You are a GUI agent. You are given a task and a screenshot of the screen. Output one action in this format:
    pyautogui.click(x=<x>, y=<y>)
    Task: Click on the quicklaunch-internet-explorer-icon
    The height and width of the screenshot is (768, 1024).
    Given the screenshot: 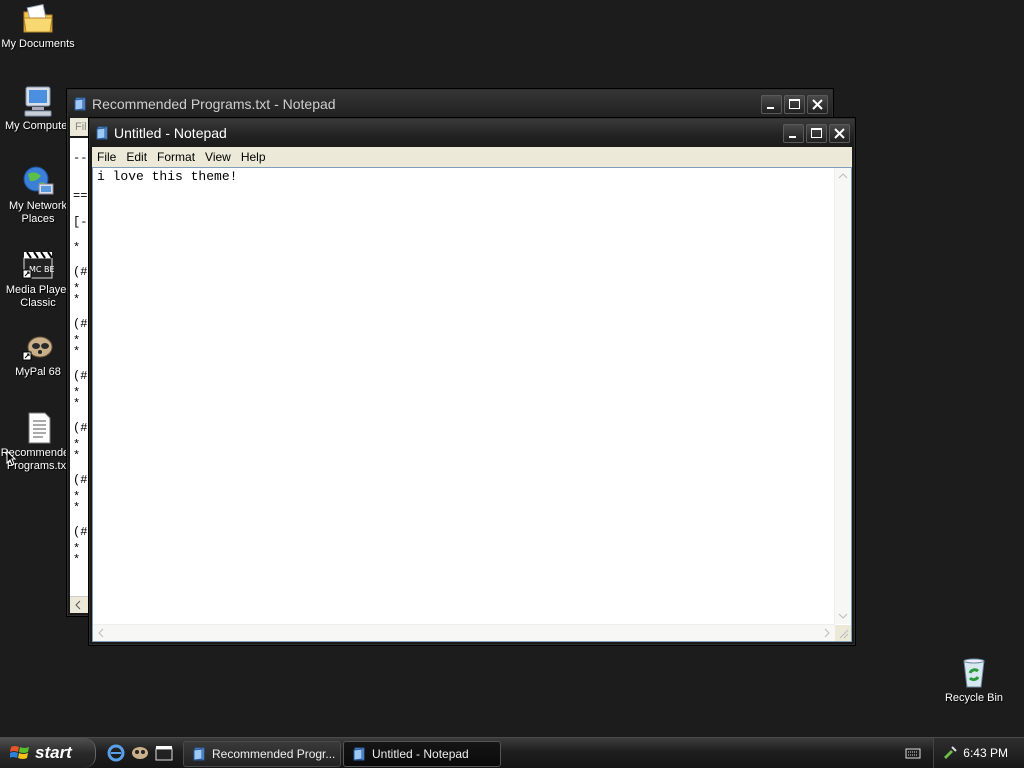 What is the action you would take?
    pyautogui.click(x=116, y=753)
    